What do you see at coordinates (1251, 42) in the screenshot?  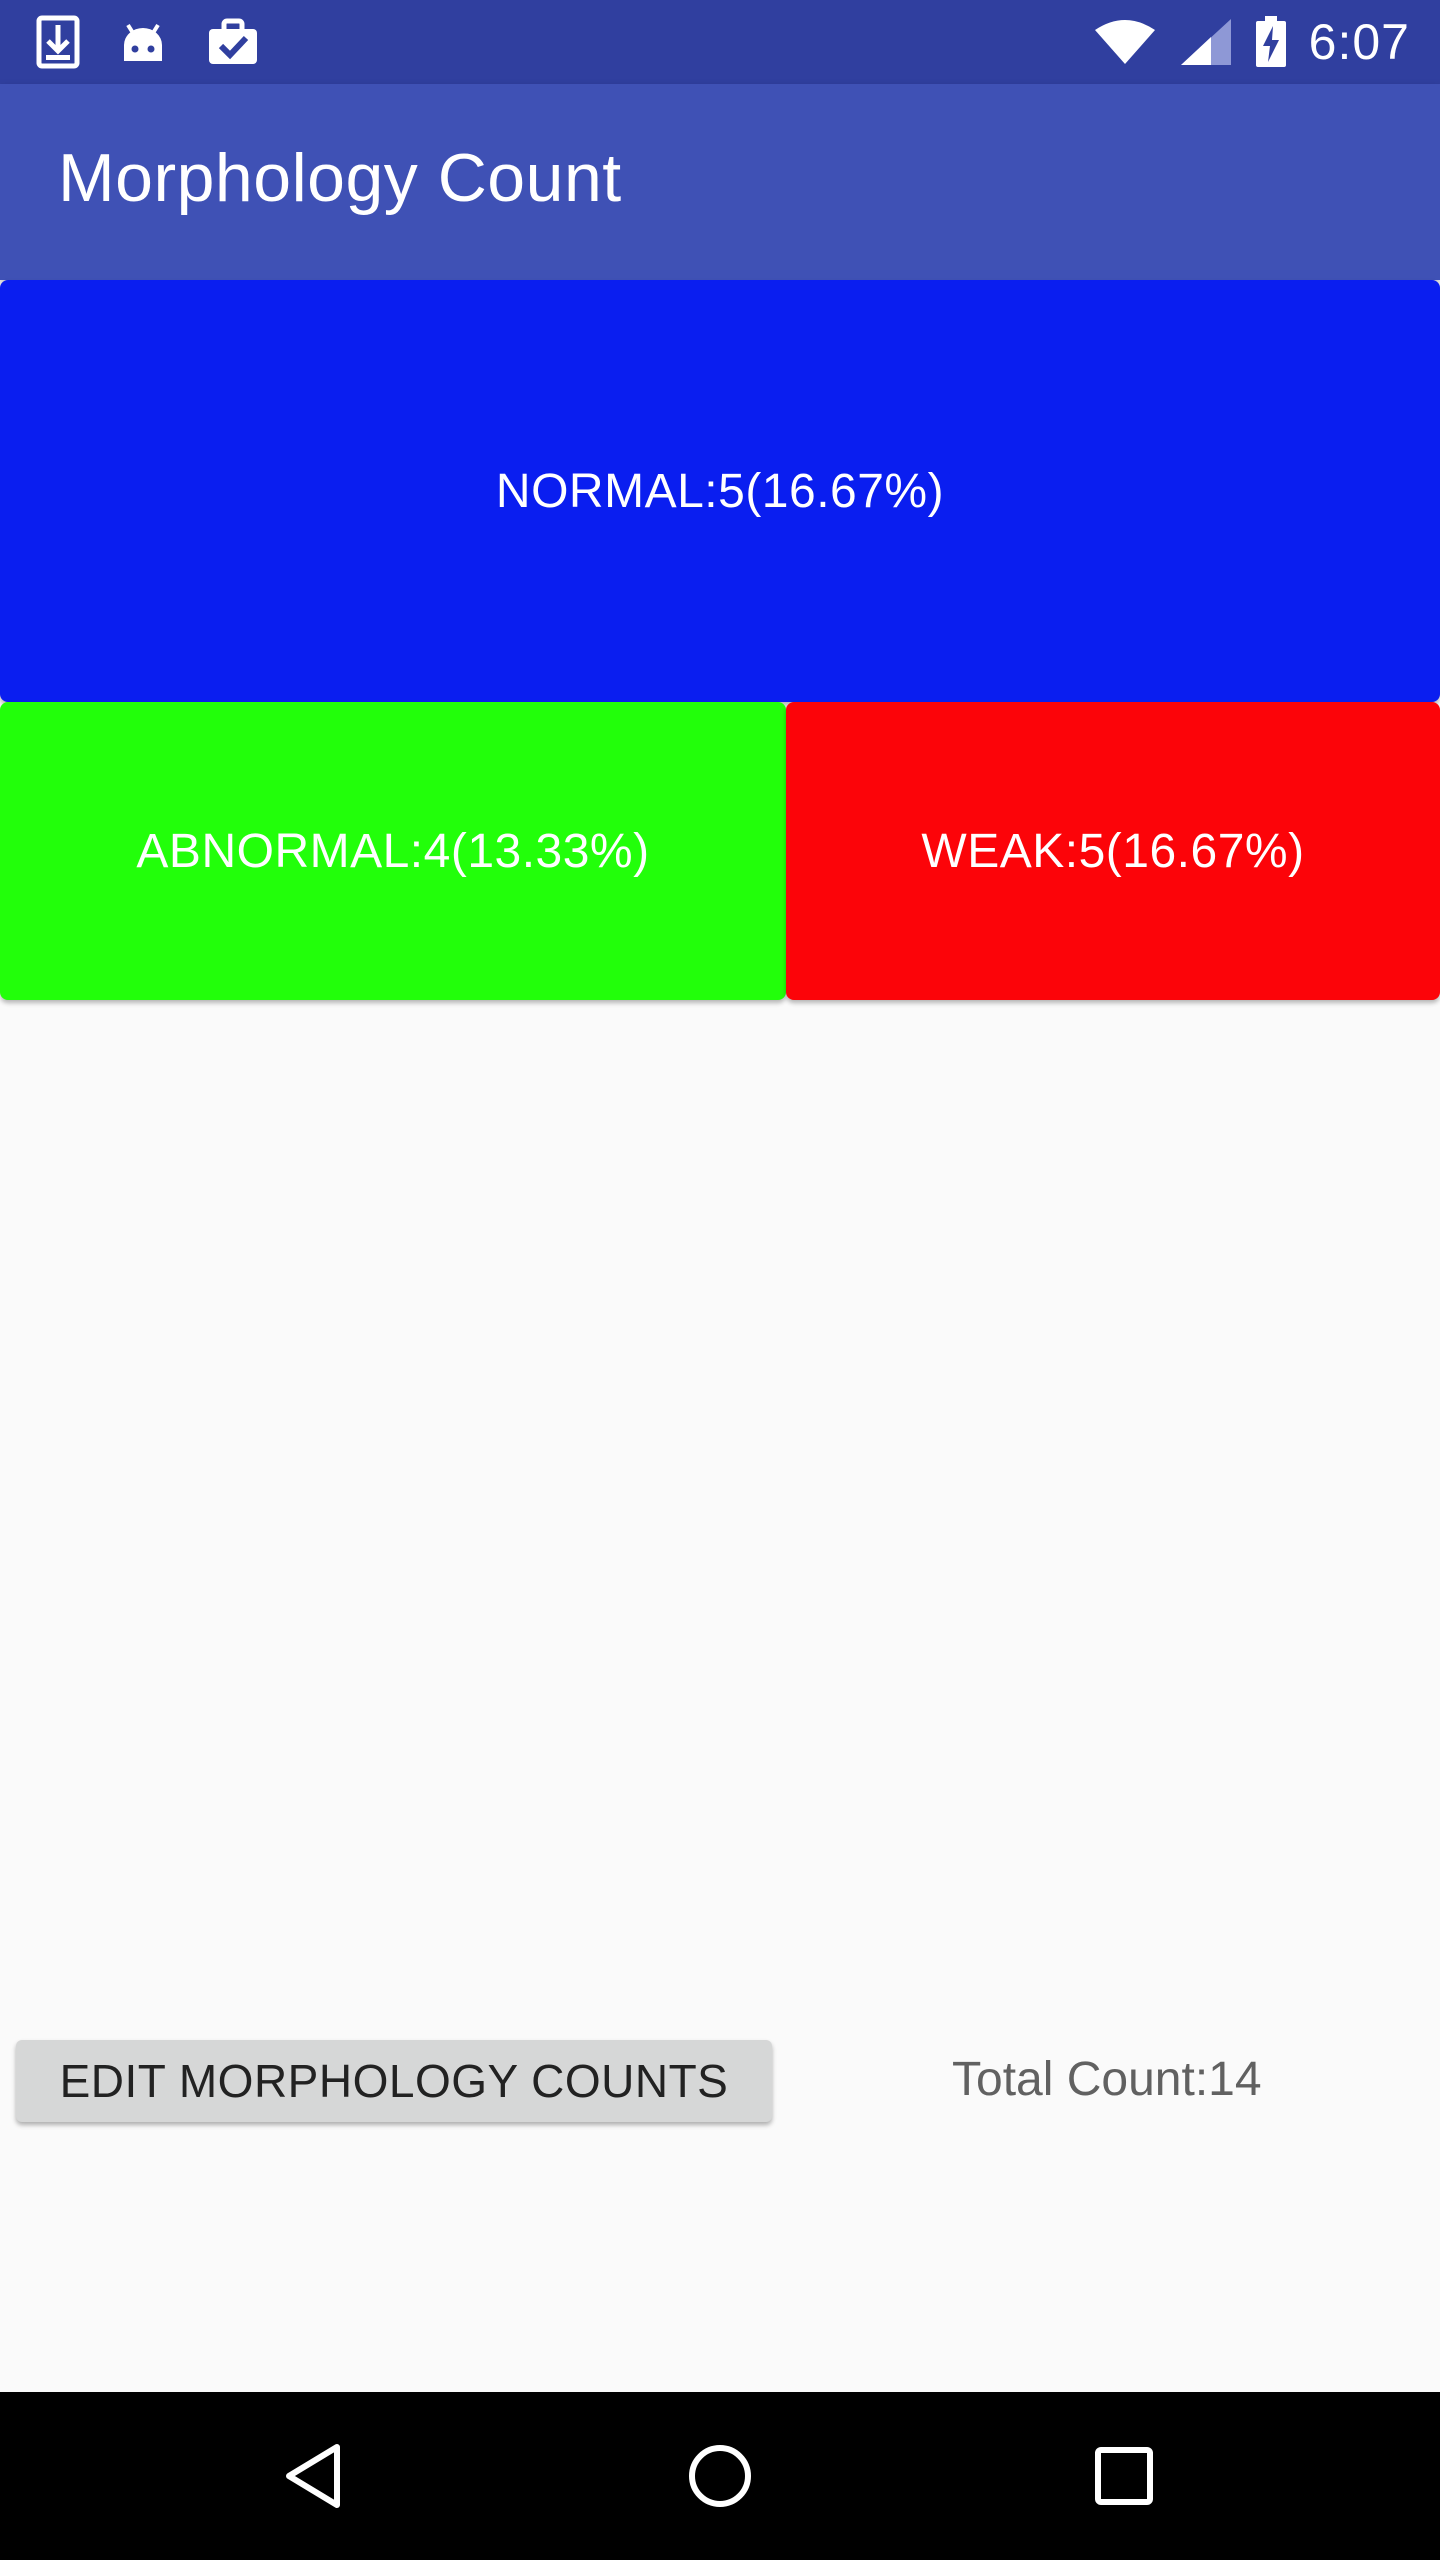 I see `system-icons: 6:07` at bounding box center [1251, 42].